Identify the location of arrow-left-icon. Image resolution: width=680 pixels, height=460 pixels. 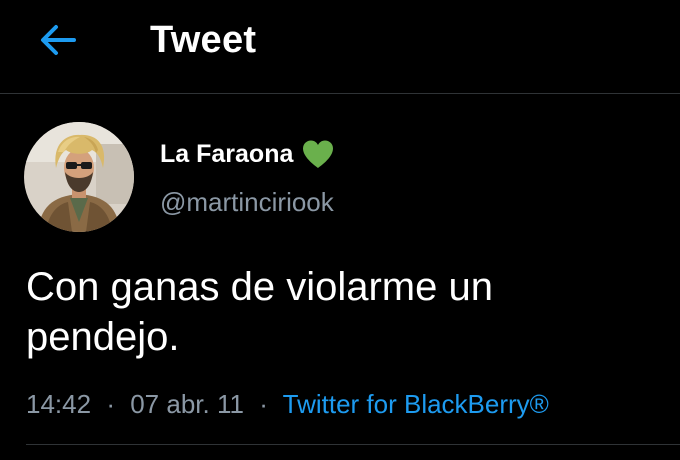
(58, 40).